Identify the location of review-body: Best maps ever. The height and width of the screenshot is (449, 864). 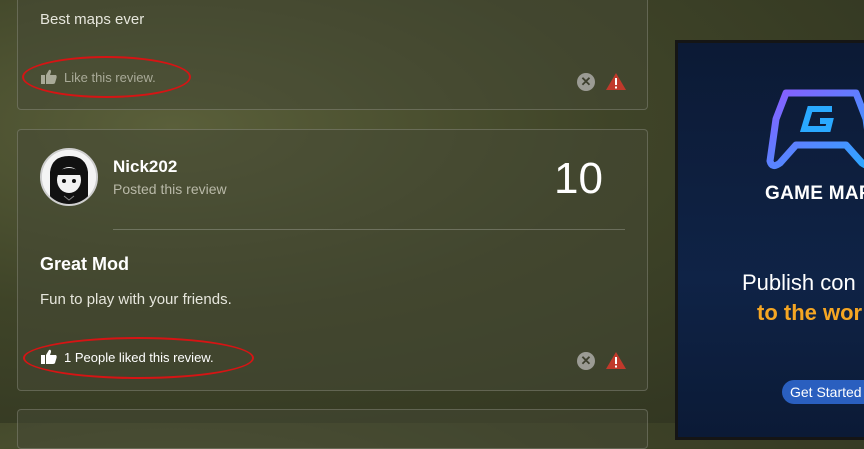
(92, 19).